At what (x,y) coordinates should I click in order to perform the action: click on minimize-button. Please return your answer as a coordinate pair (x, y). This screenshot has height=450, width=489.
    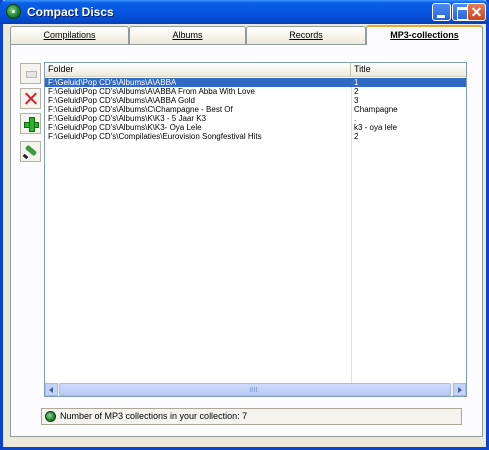
    Looking at the image, I should click on (441, 12).